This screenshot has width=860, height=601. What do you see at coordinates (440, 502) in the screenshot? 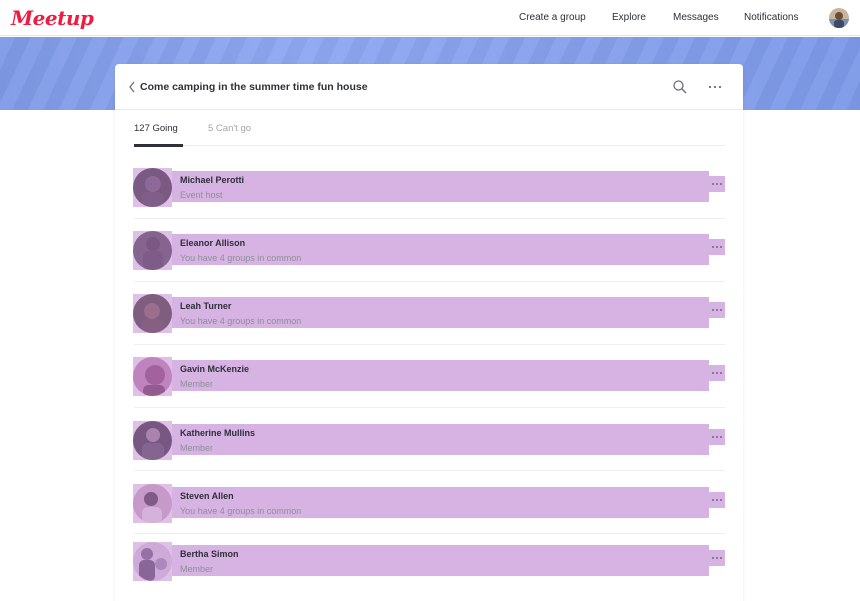
I see `member-info: Steven Allen You have 4 groups in common` at bounding box center [440, 502].